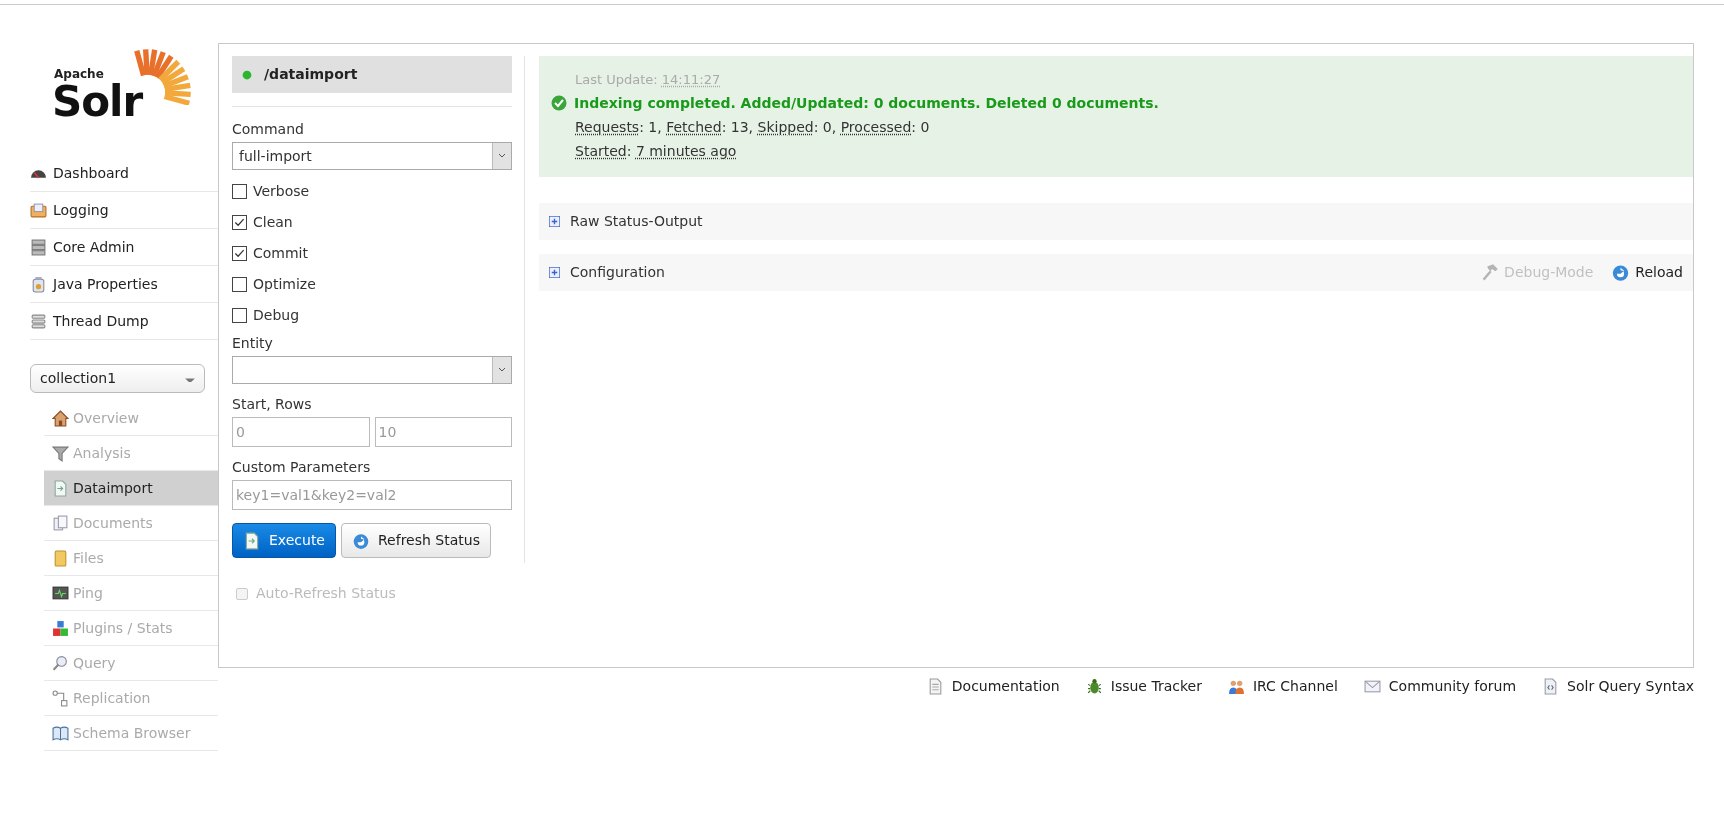 The image size is (1724, 829). Describe the element at coordinates (117, 378) in the screenshot. I see `core-selector: collection1` at that location.